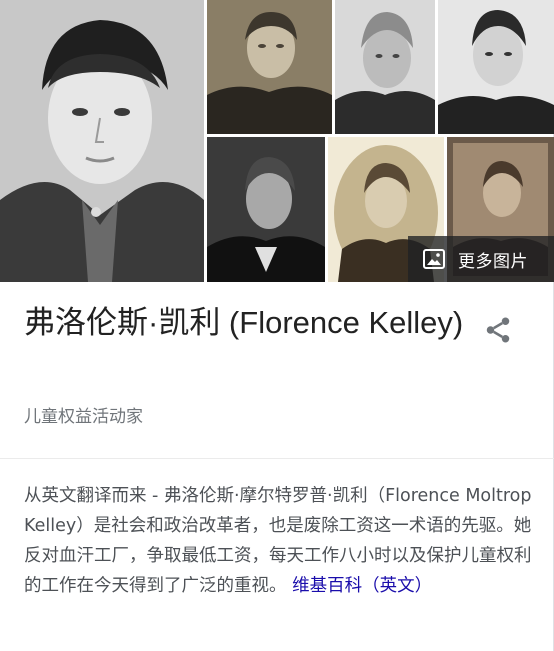  I want to click on image-icon, so click(434, 259).